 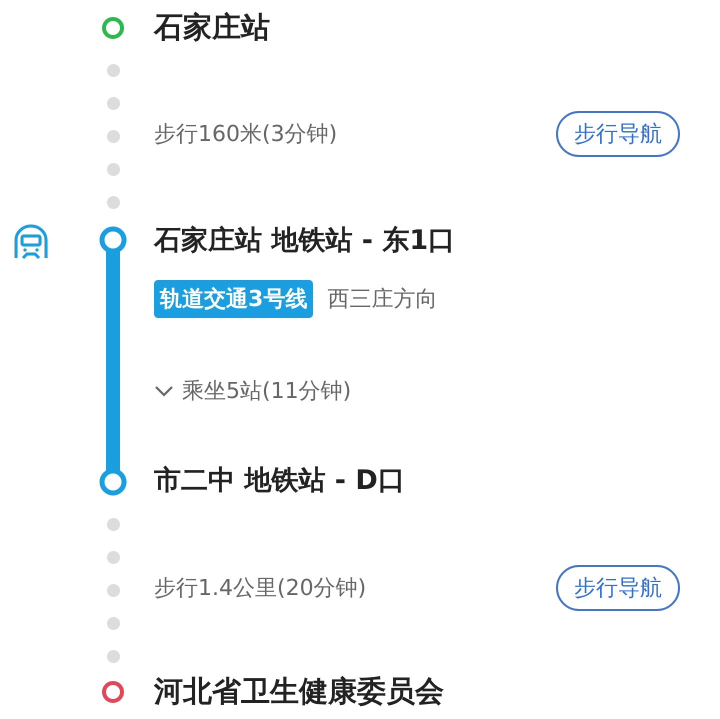 I want to click on chevron-down-icon, so click(x=164, y=391).